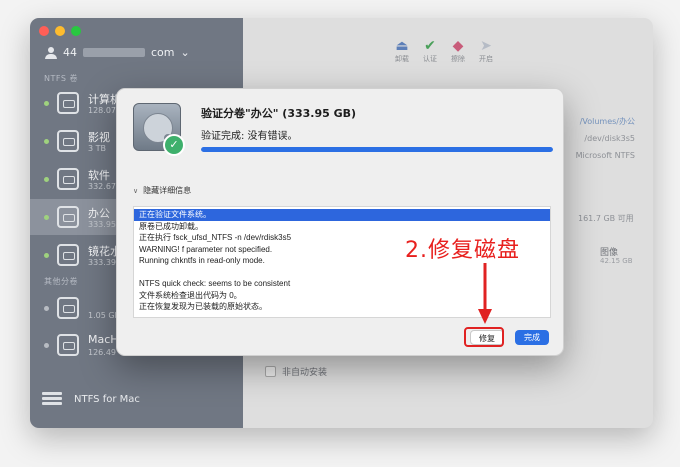  Describe the element at coordinates (171, 226) in the screenshot. I see `log-line: 原卷已成功卸载。` at that location.